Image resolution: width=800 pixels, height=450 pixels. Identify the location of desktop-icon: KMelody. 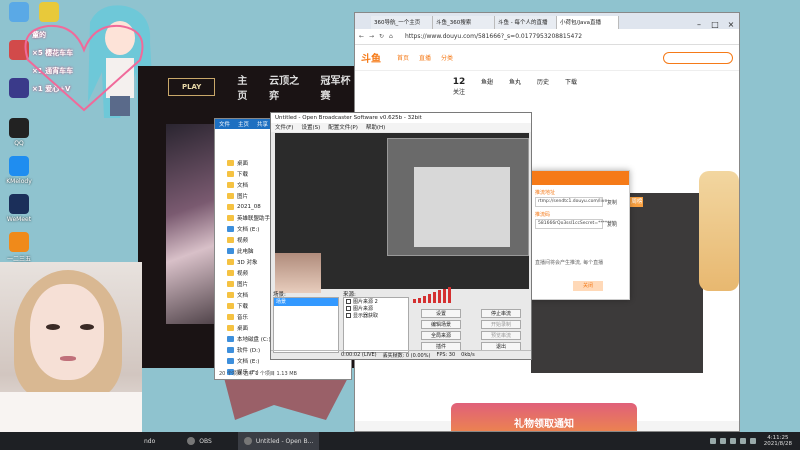
(19, 170).